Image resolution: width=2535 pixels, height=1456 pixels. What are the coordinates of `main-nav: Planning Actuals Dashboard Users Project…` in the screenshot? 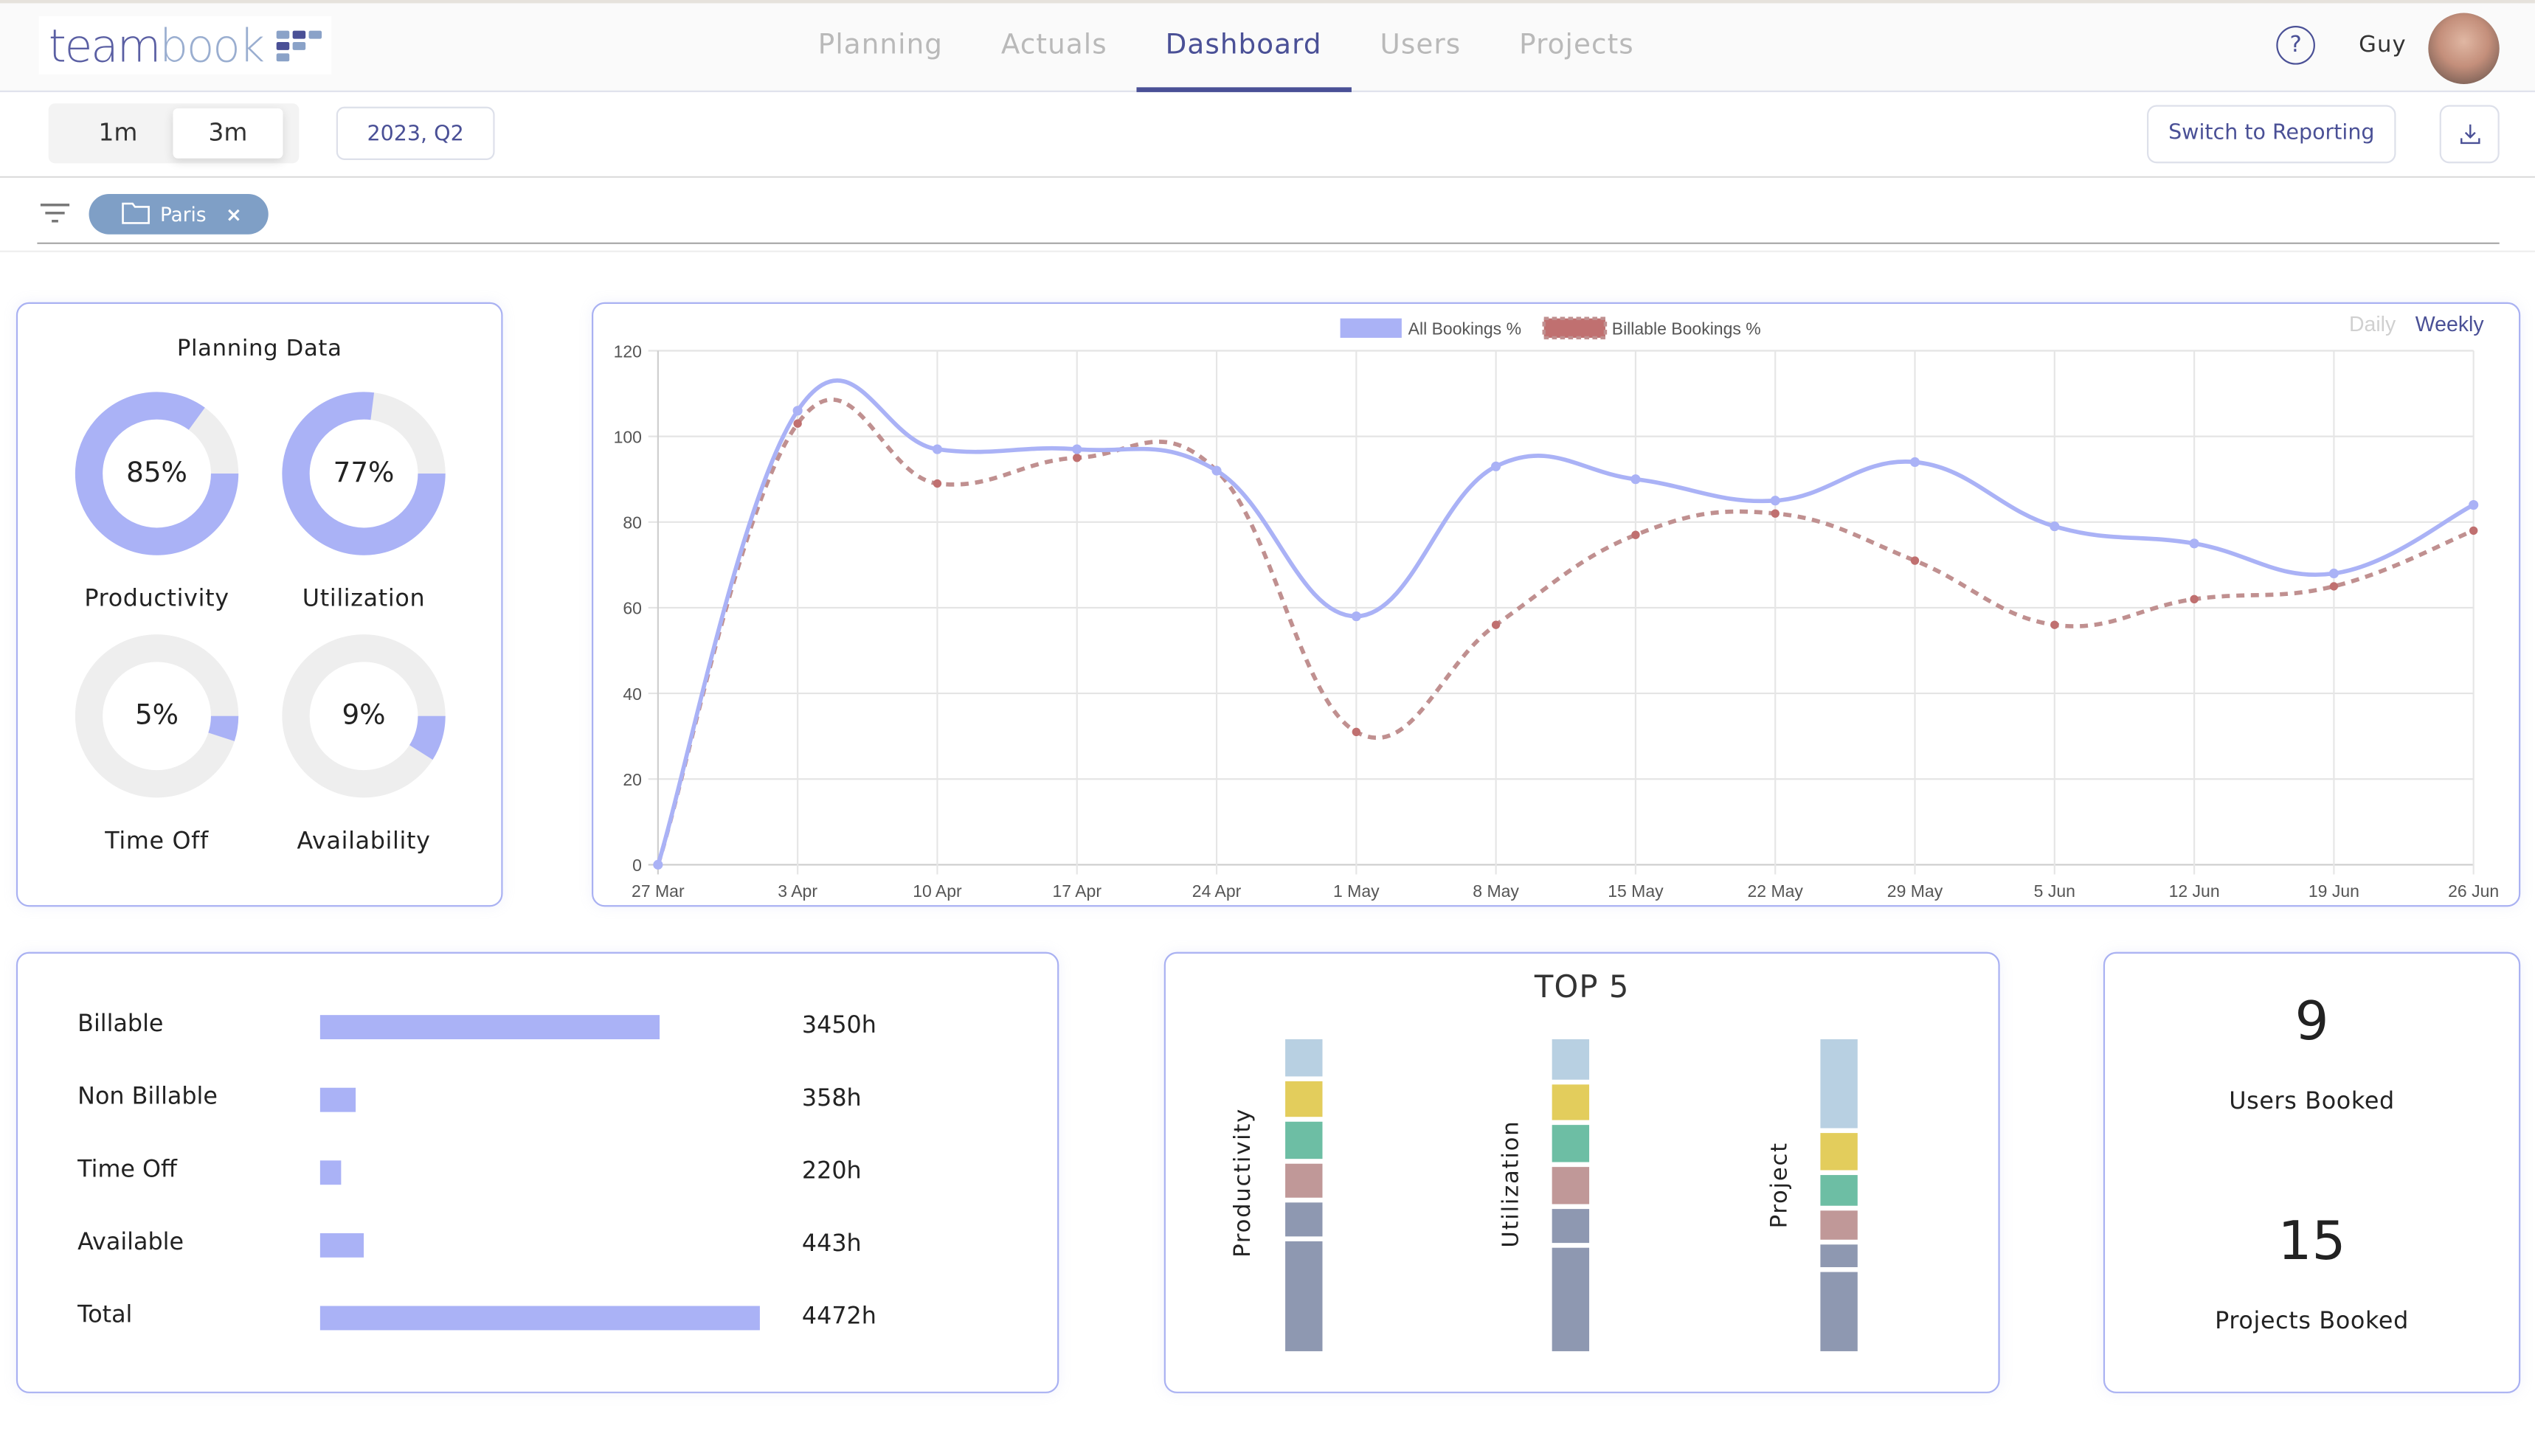 It's located at (1226, 46).